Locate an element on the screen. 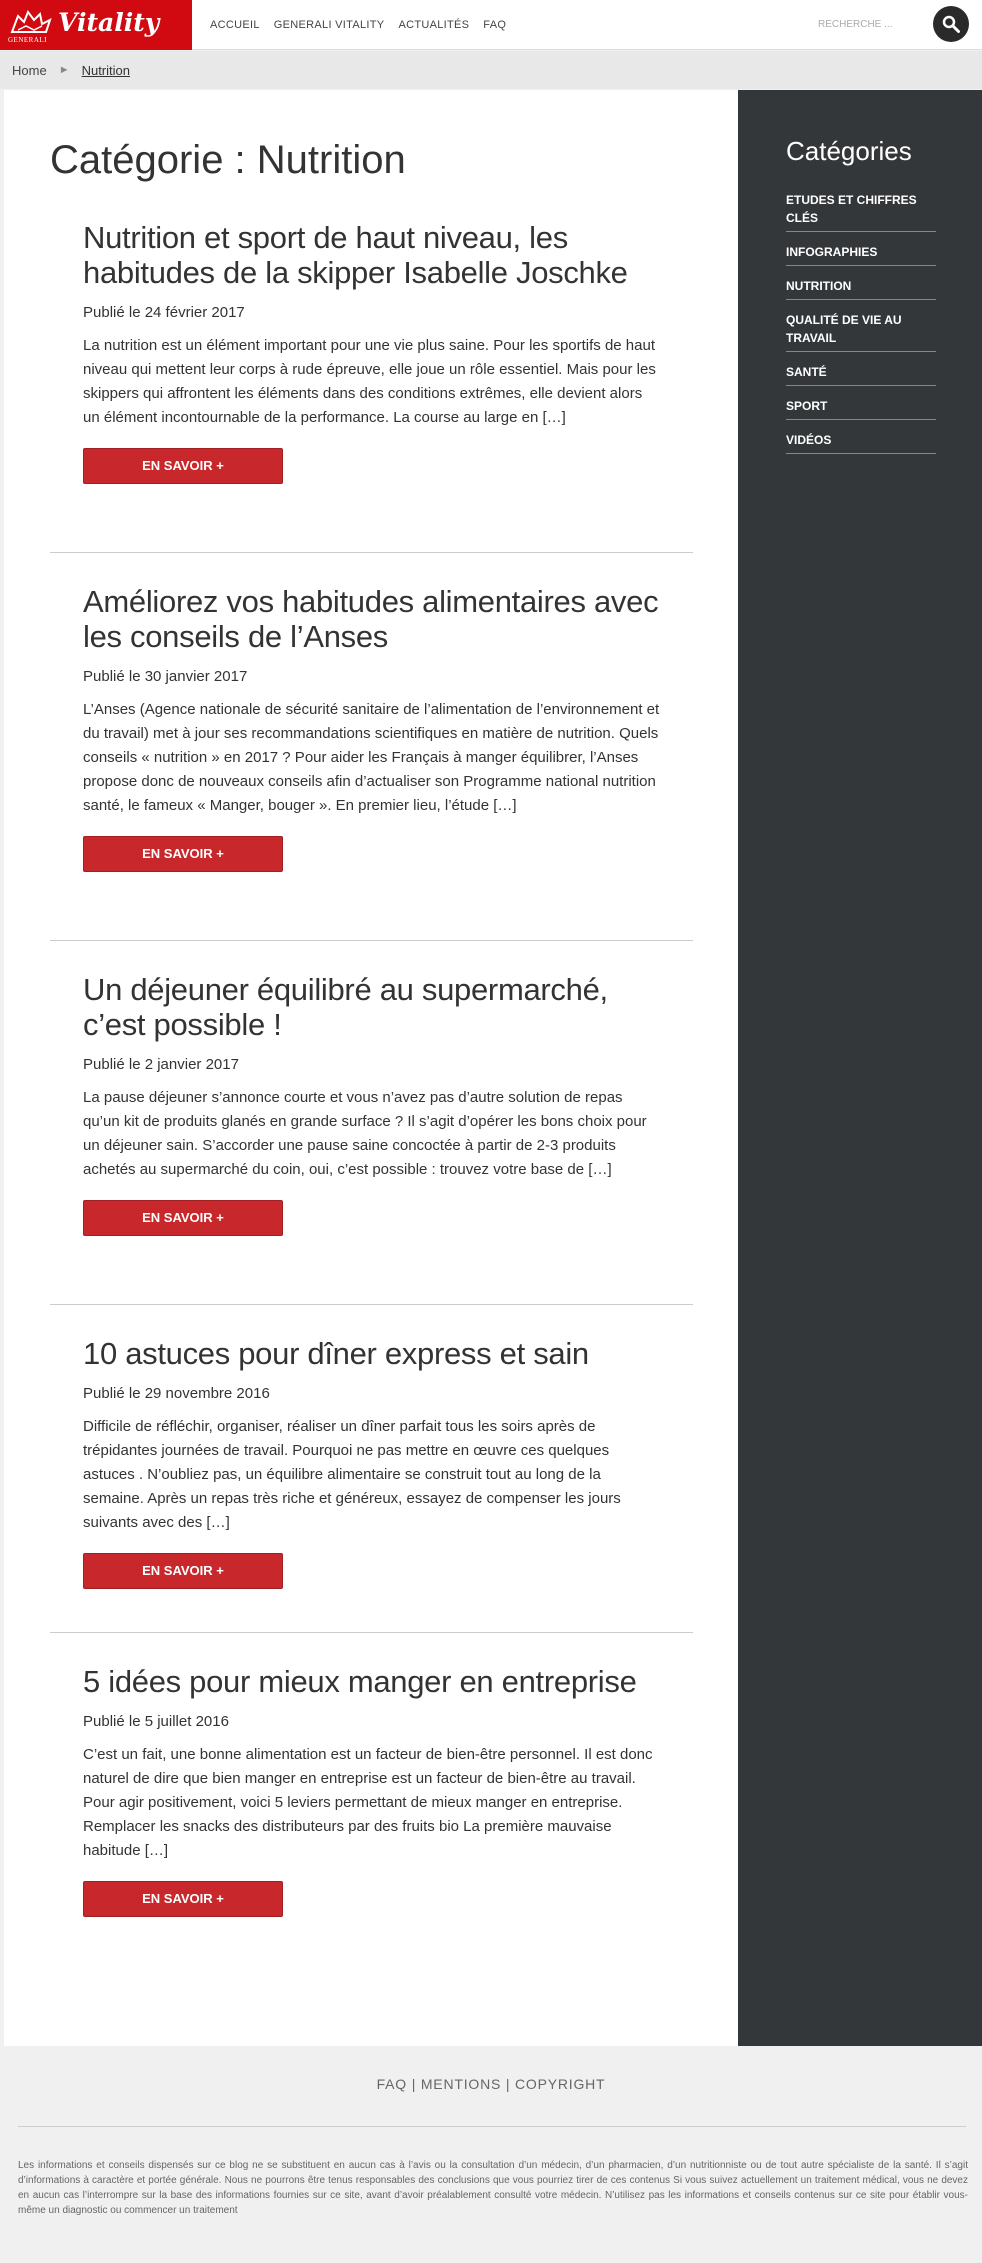 The image size is (982, 2263). breadcrumb: Home ► Nutrition is located at coordinates (491, 70).